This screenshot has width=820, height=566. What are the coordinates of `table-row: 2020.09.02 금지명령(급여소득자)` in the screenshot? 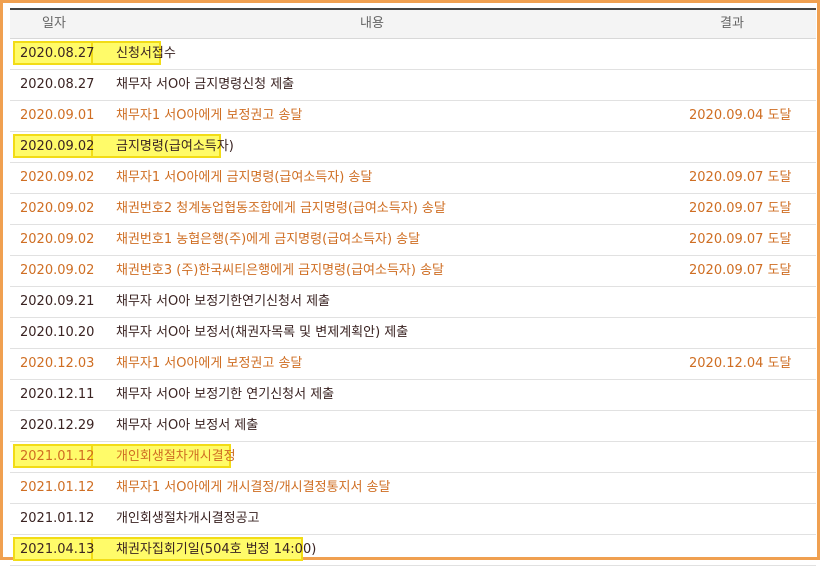 It's located at (413, 147).